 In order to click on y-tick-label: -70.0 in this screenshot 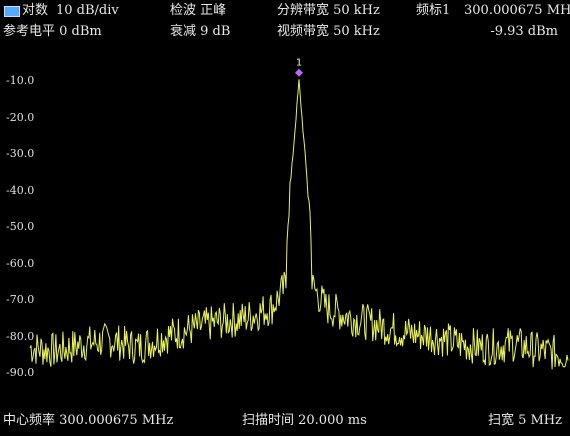, I will do `click(20, 299)`.